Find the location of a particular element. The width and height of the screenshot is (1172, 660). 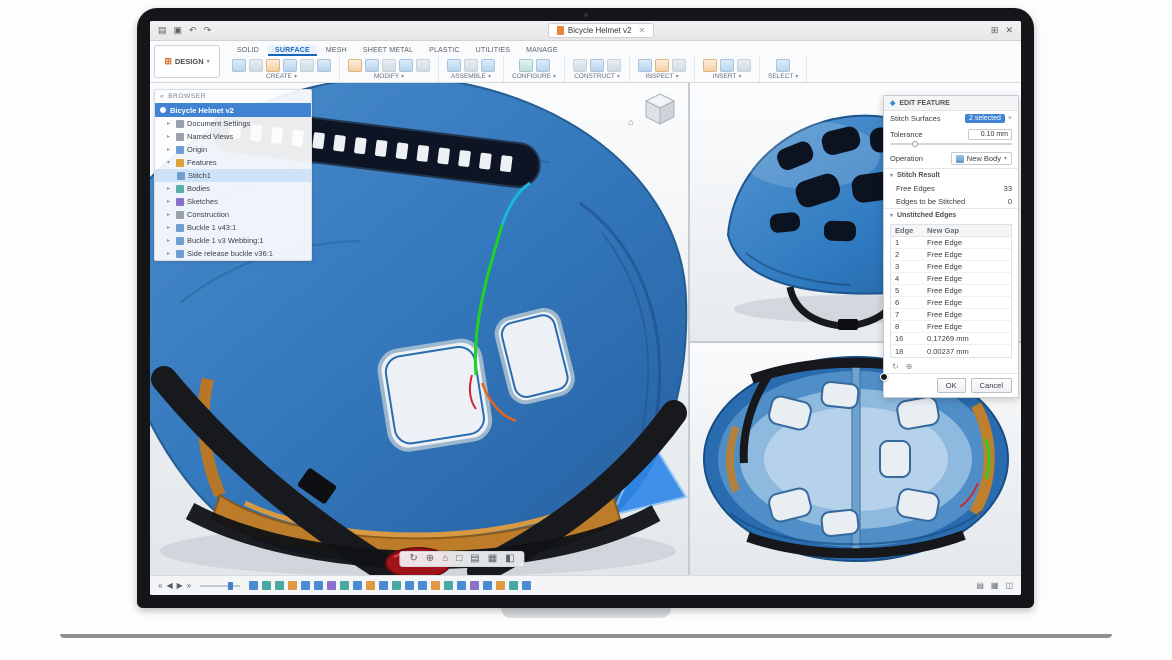

table-row: 6 Free Edge is located at coordinates (951, 303).